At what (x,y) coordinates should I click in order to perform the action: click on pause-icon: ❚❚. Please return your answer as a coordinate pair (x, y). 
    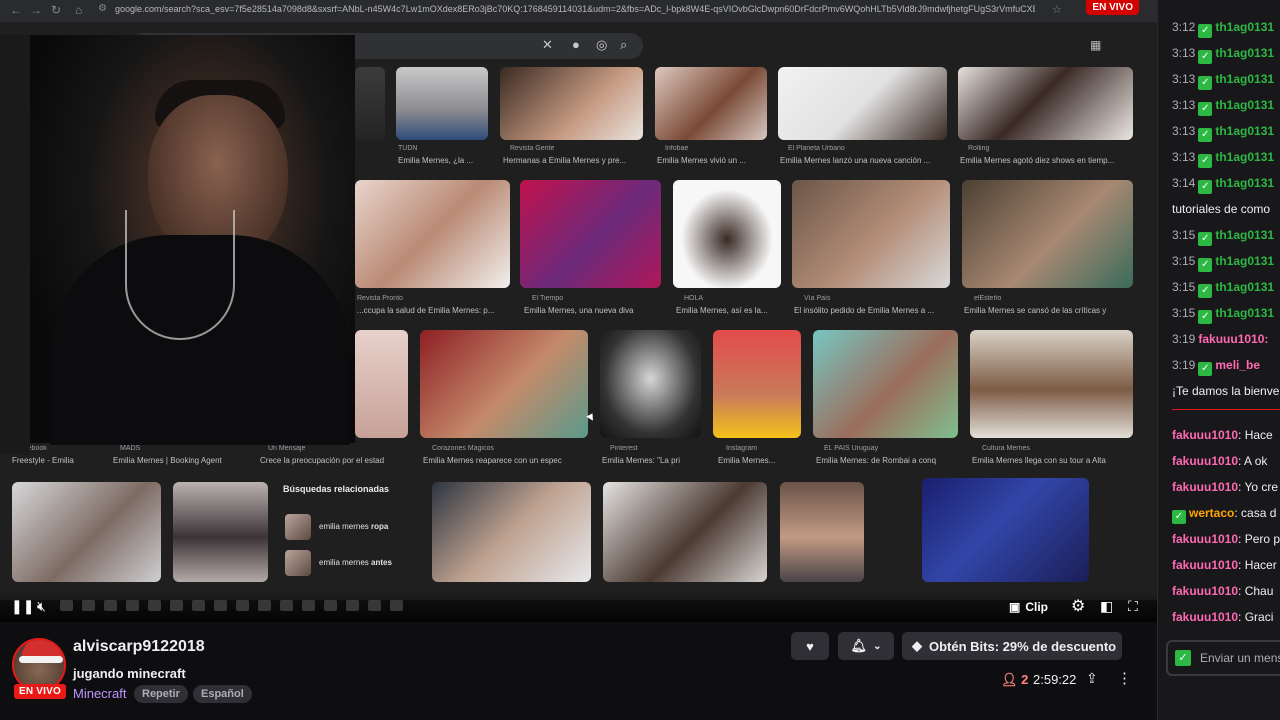
    Looking at the image, I should click on (22, 606).